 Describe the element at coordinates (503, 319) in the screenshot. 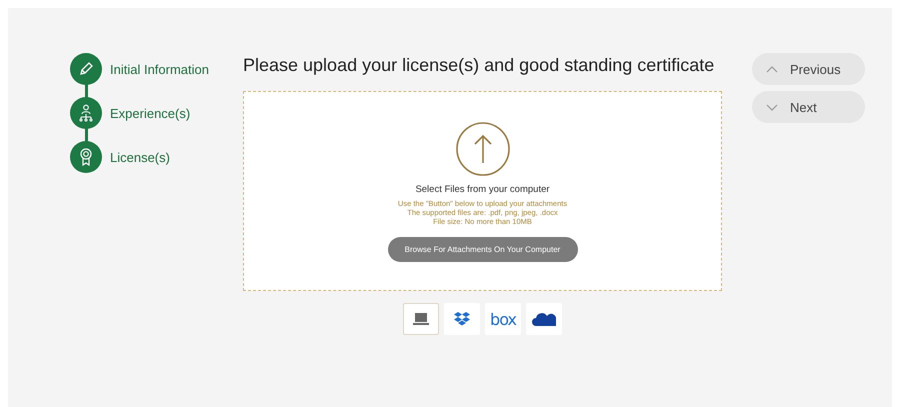

I see `box-source-button: box` at that location.